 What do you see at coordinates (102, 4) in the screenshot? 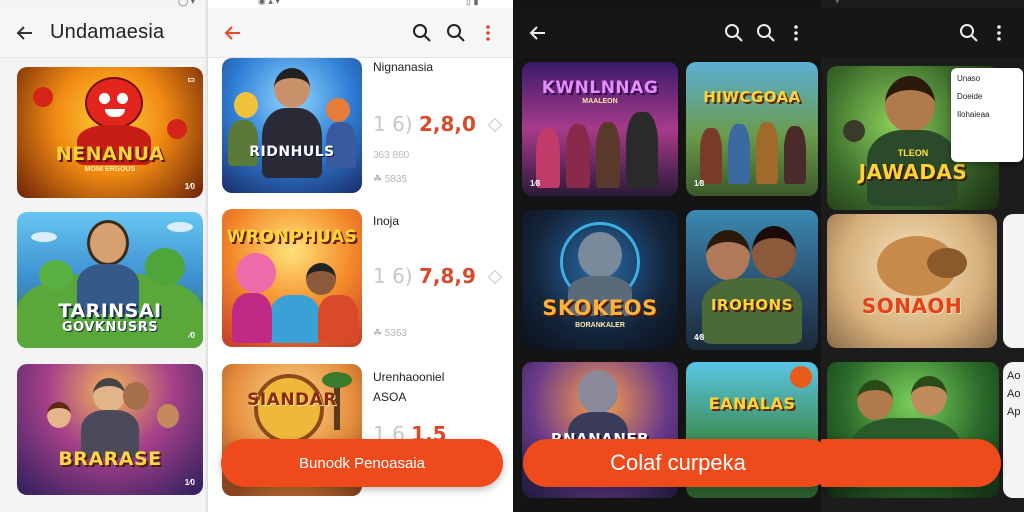
I see `status-bar: ◯ ▾` at bounding box center [102, 4].